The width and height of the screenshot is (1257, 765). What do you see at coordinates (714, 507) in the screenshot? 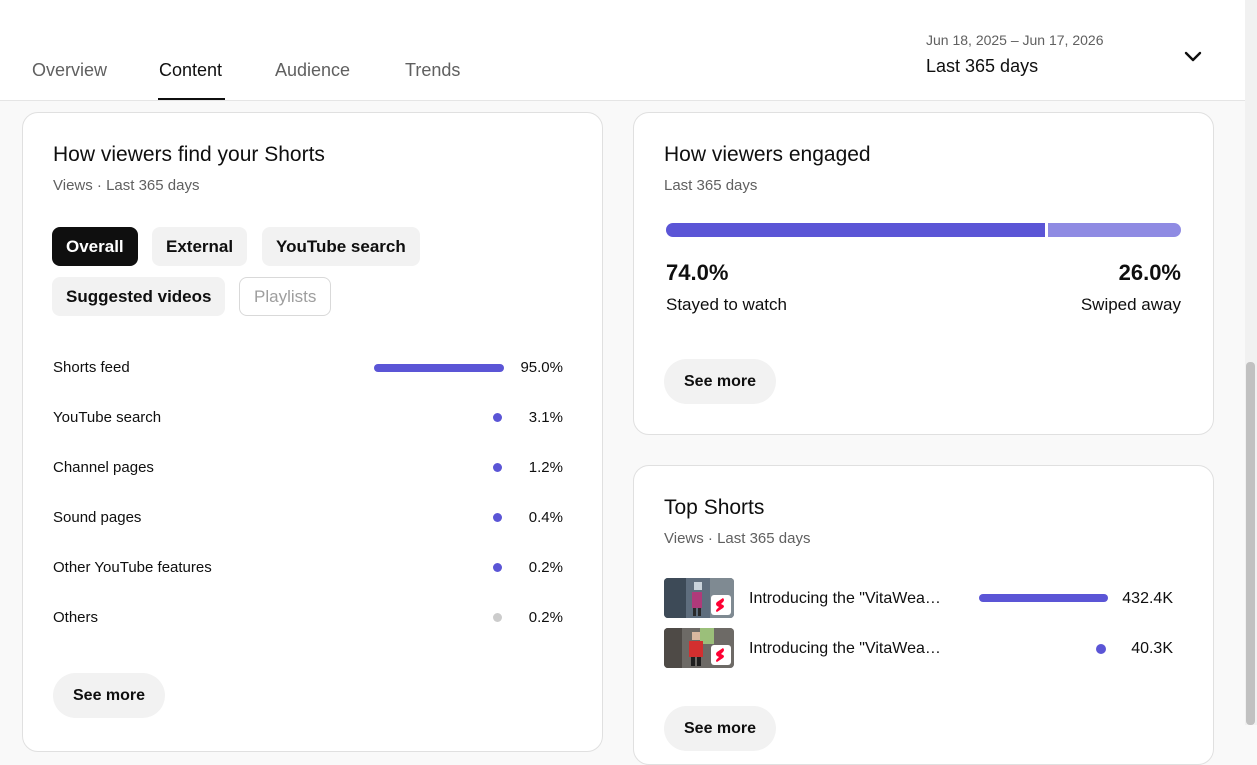
I see `card-title: Top Shorts` at bounding box center [714, 507].